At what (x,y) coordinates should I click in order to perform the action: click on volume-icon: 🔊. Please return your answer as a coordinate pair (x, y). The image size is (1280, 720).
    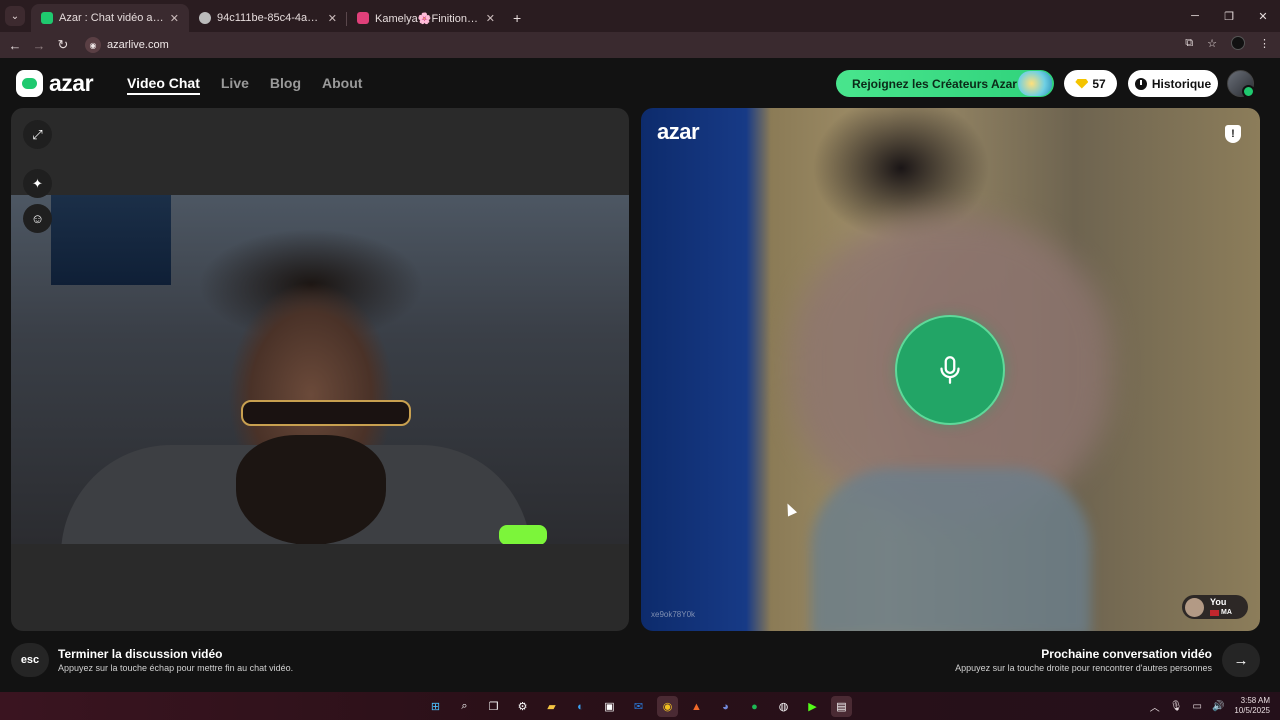
    Looking at the image, I should click on (1218, 706).